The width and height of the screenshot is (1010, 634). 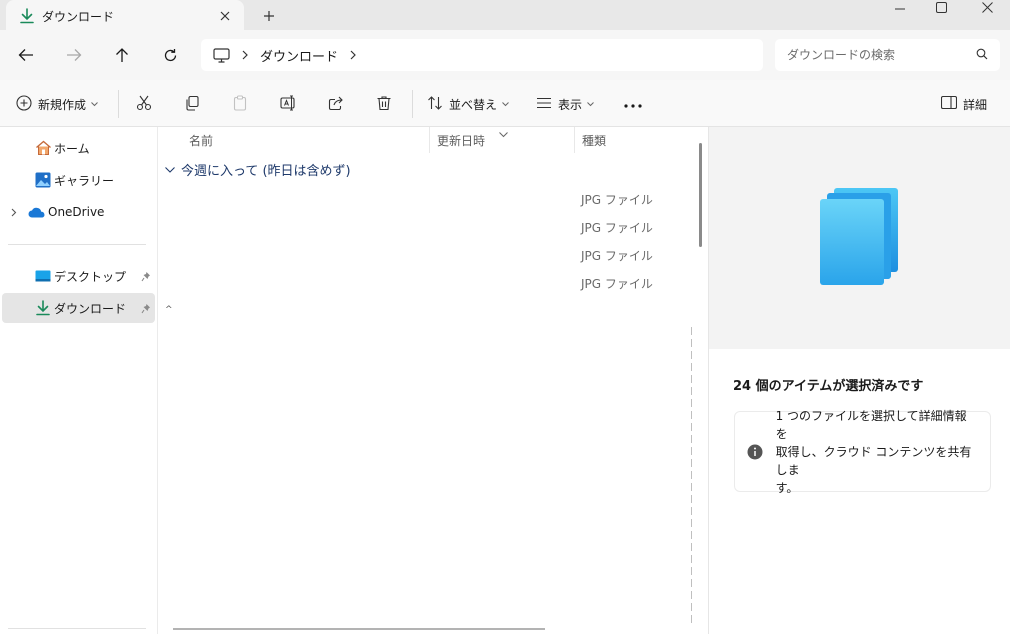 What do you see at coordinates (24, 104) in the screenshot?
I see `plus-circle-icon` at bounding box center [24, 104].